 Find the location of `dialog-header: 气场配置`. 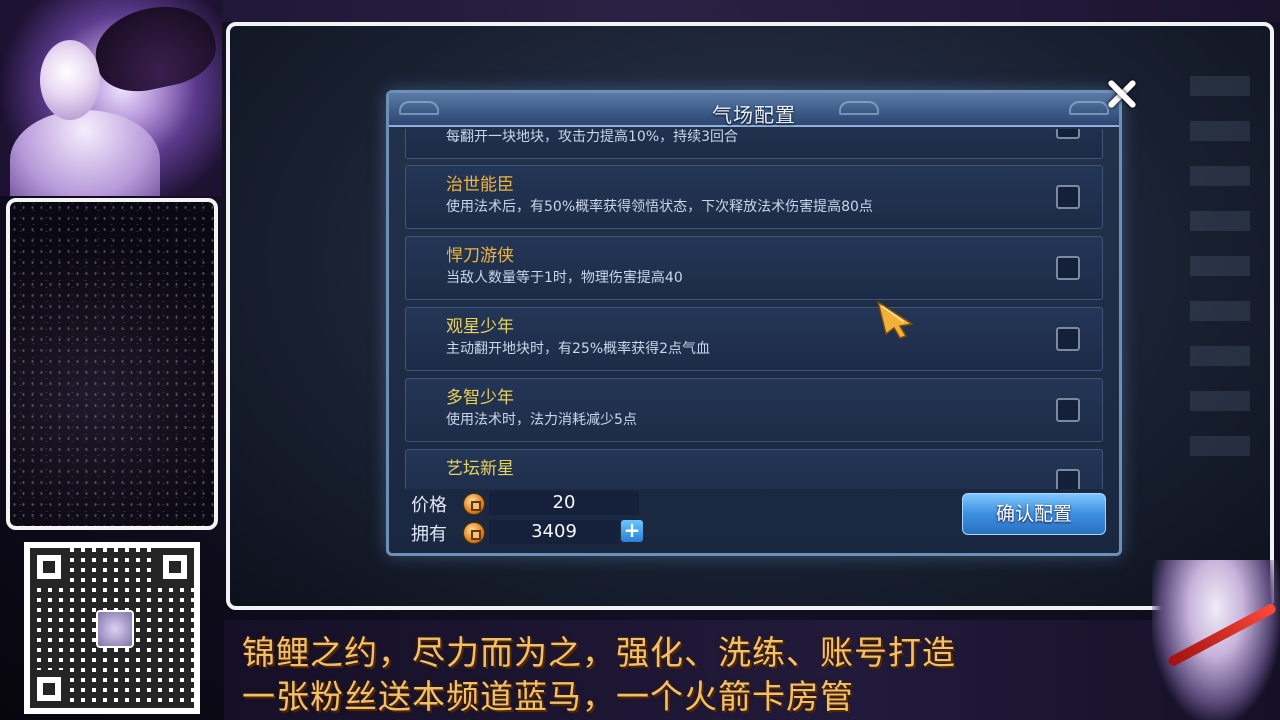

dialog-header: 气场配置 is located at coordinates (754, 110).